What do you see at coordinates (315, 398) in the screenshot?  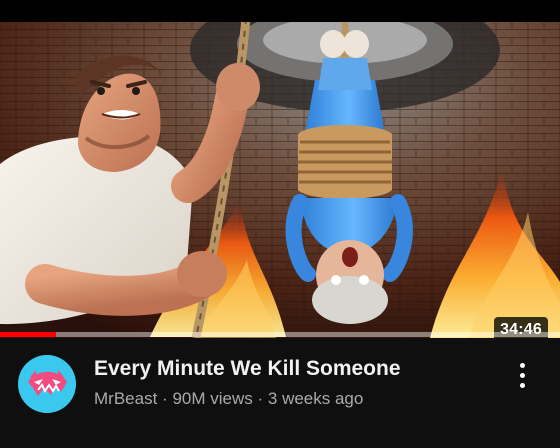 I see `upload-age: 3 weeks ago` at bounding box center [315, 398].